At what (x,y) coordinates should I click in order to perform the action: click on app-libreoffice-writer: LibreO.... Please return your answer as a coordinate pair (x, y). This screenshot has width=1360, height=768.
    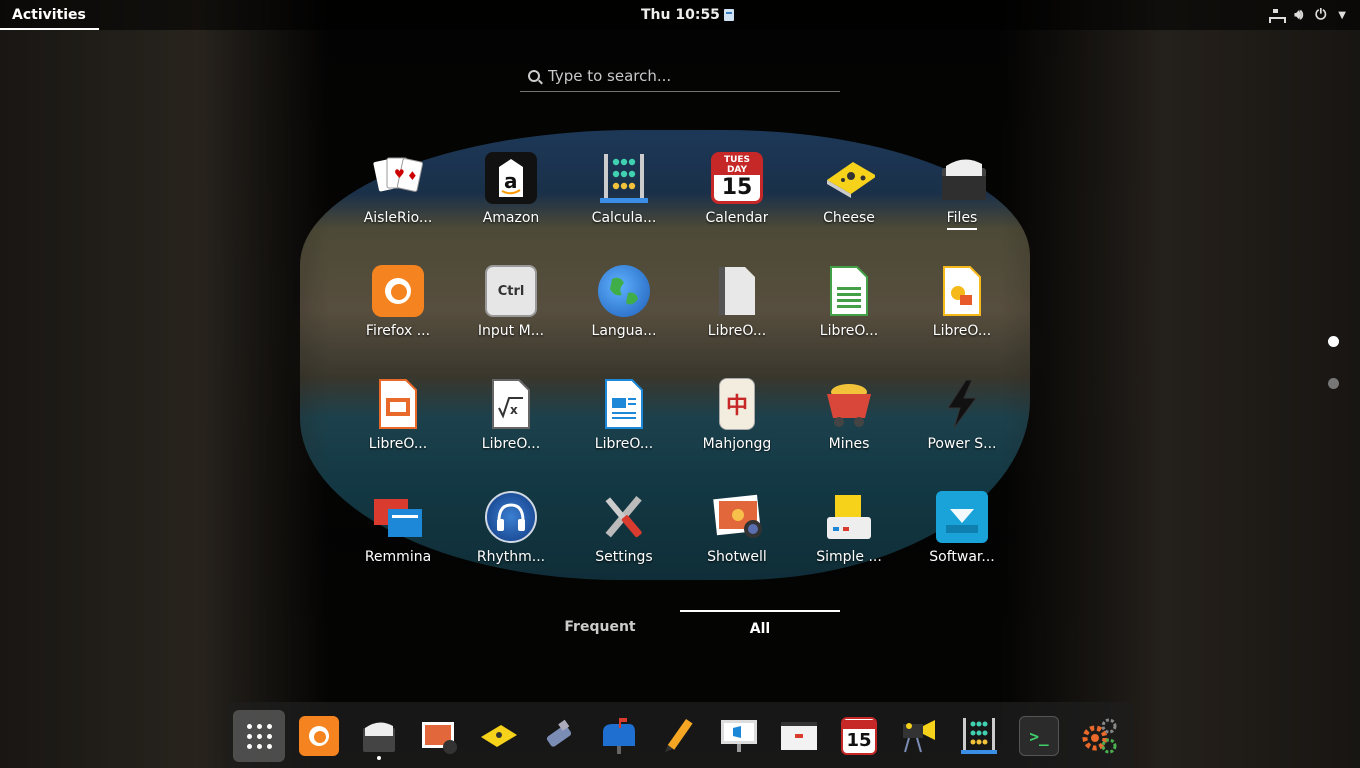
    Looking at the image, I should click on (624, 423).